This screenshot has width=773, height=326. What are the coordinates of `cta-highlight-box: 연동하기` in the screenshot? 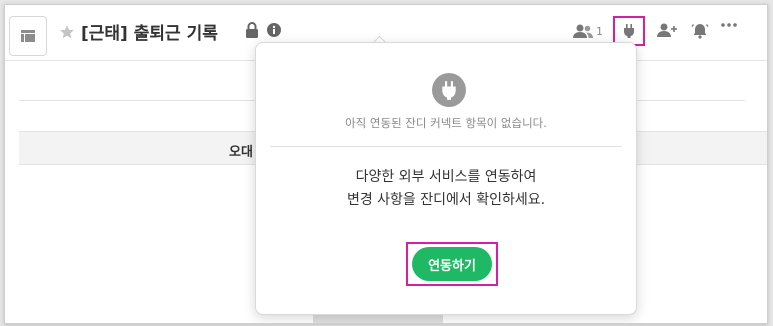 It's located at (452, 264).